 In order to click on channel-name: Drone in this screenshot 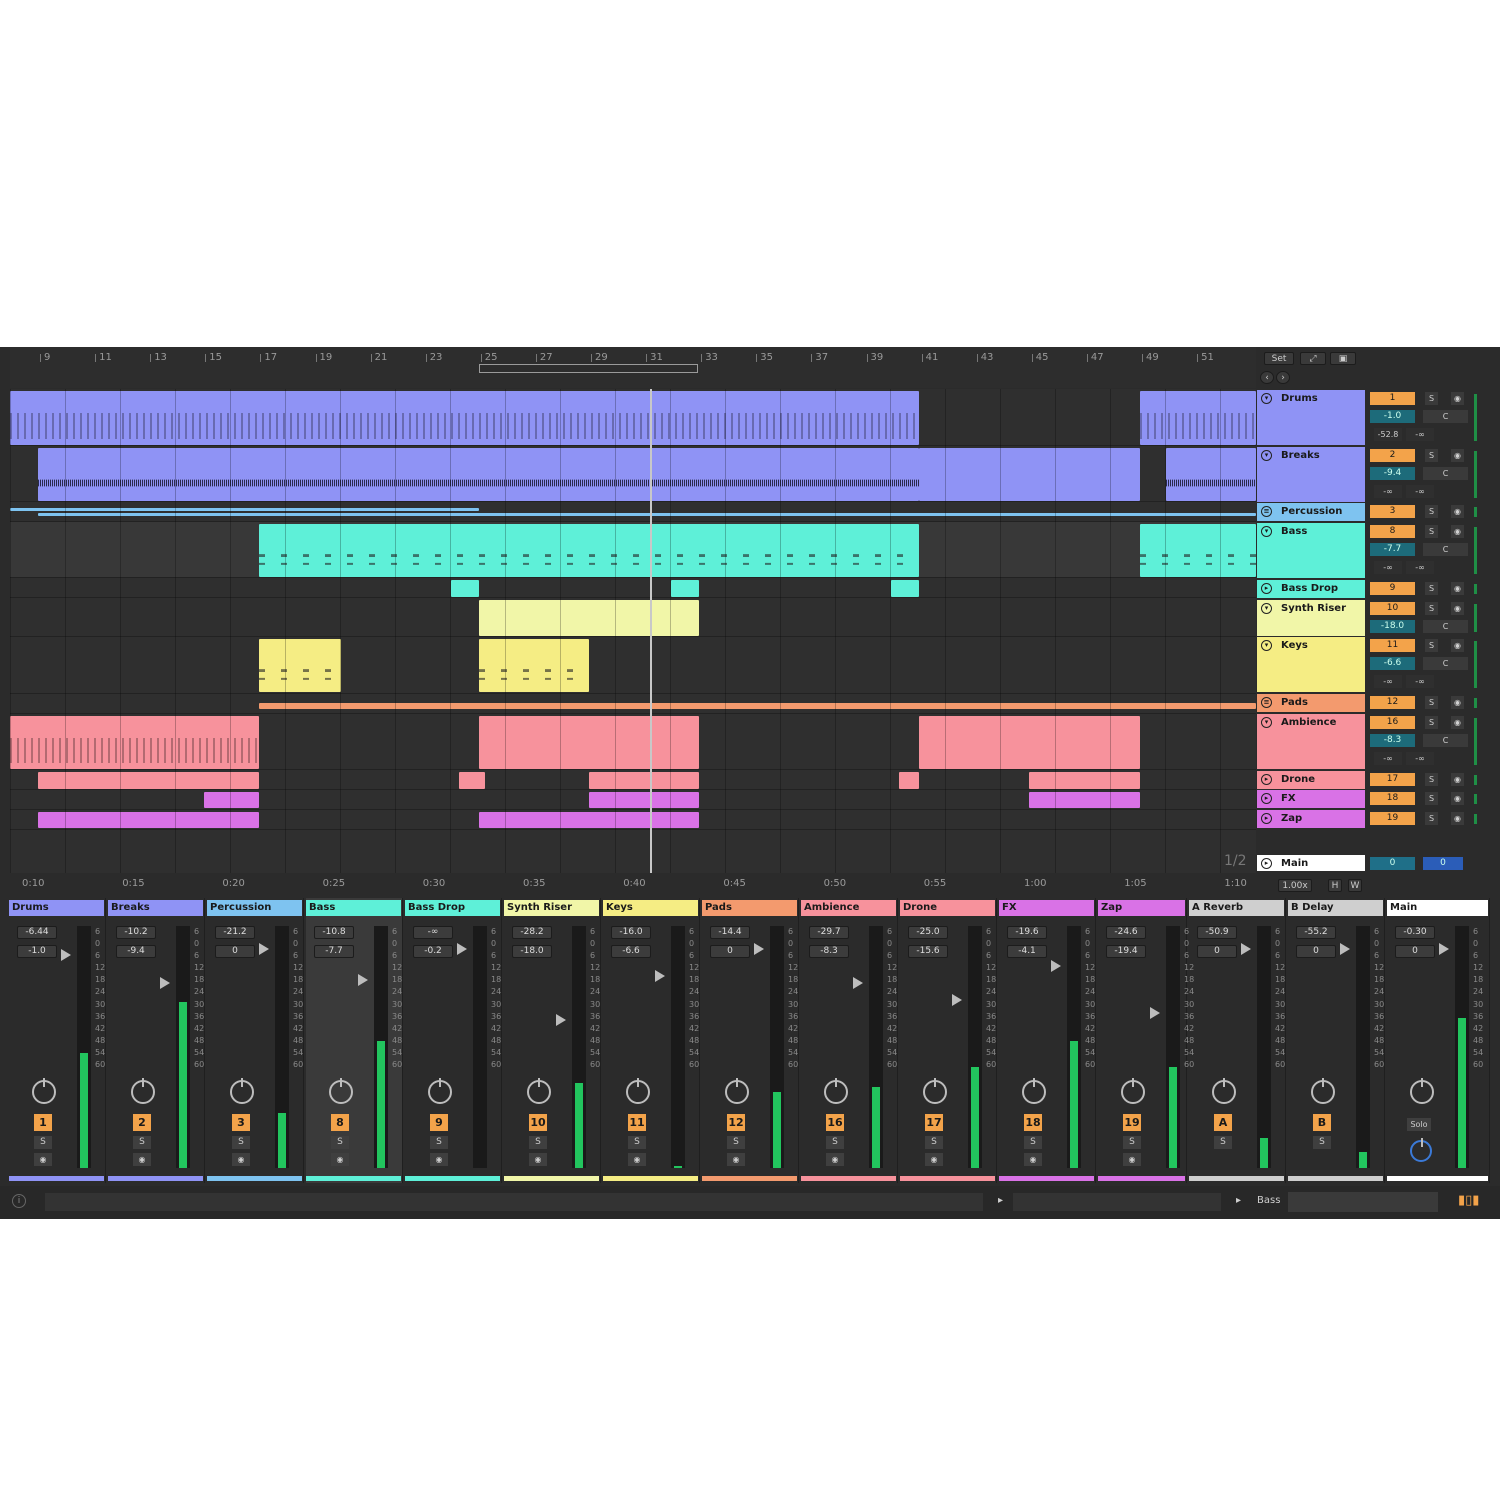, I will do `click(947, 908)`.